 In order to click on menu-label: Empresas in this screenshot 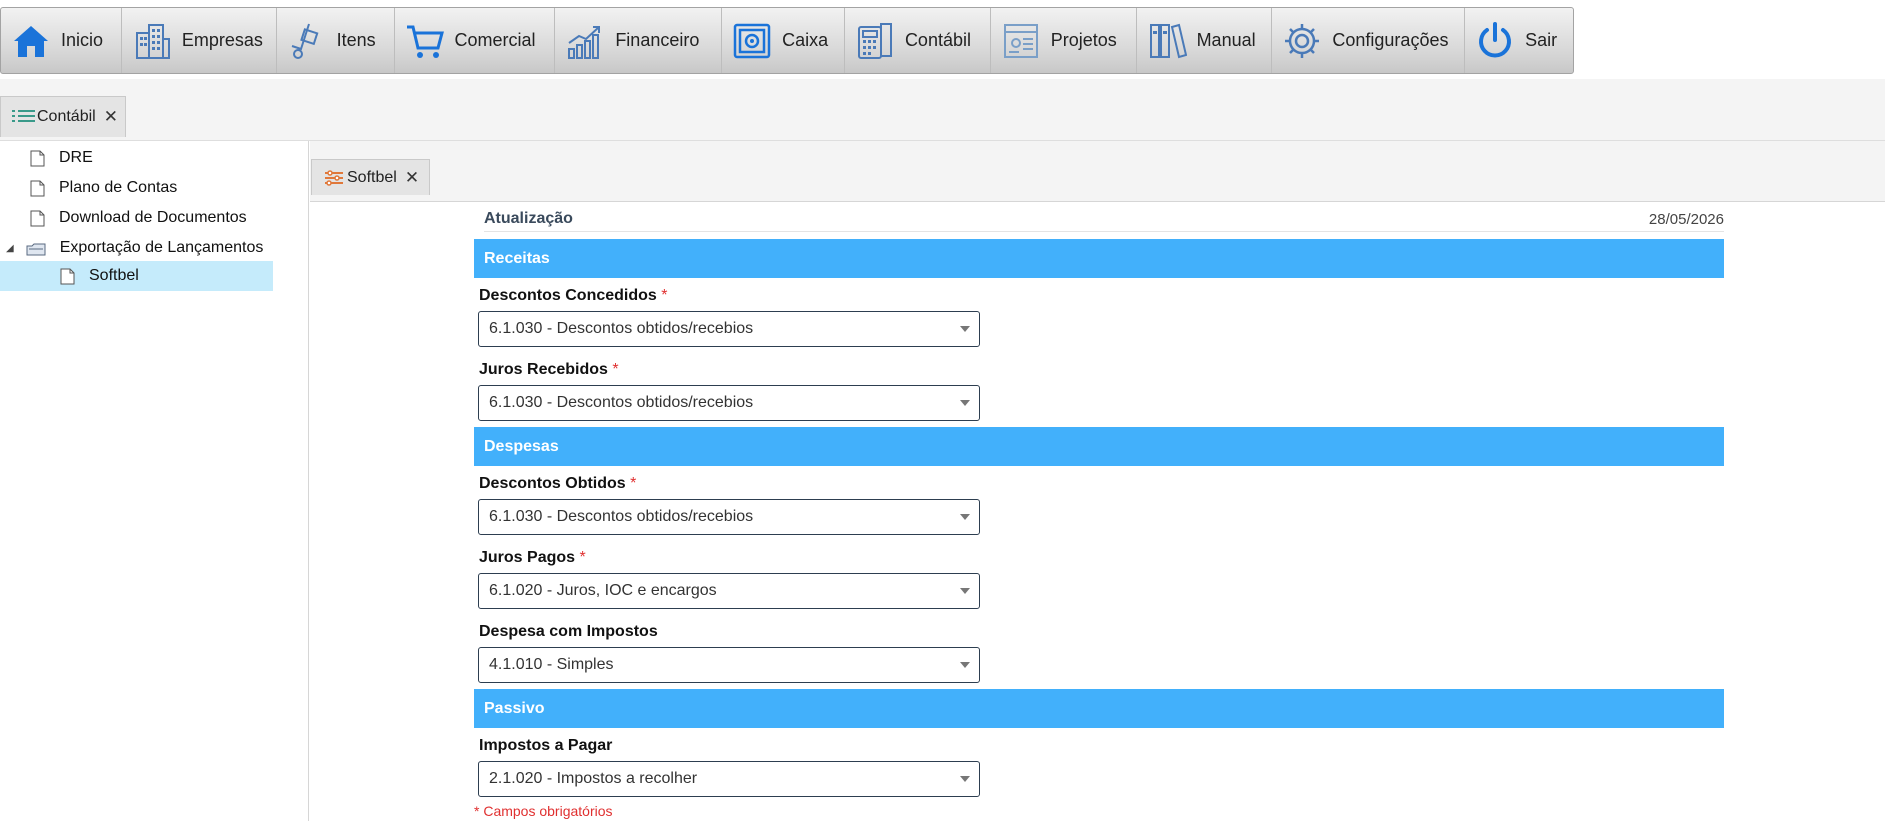, I will do `click(222, 40)`.